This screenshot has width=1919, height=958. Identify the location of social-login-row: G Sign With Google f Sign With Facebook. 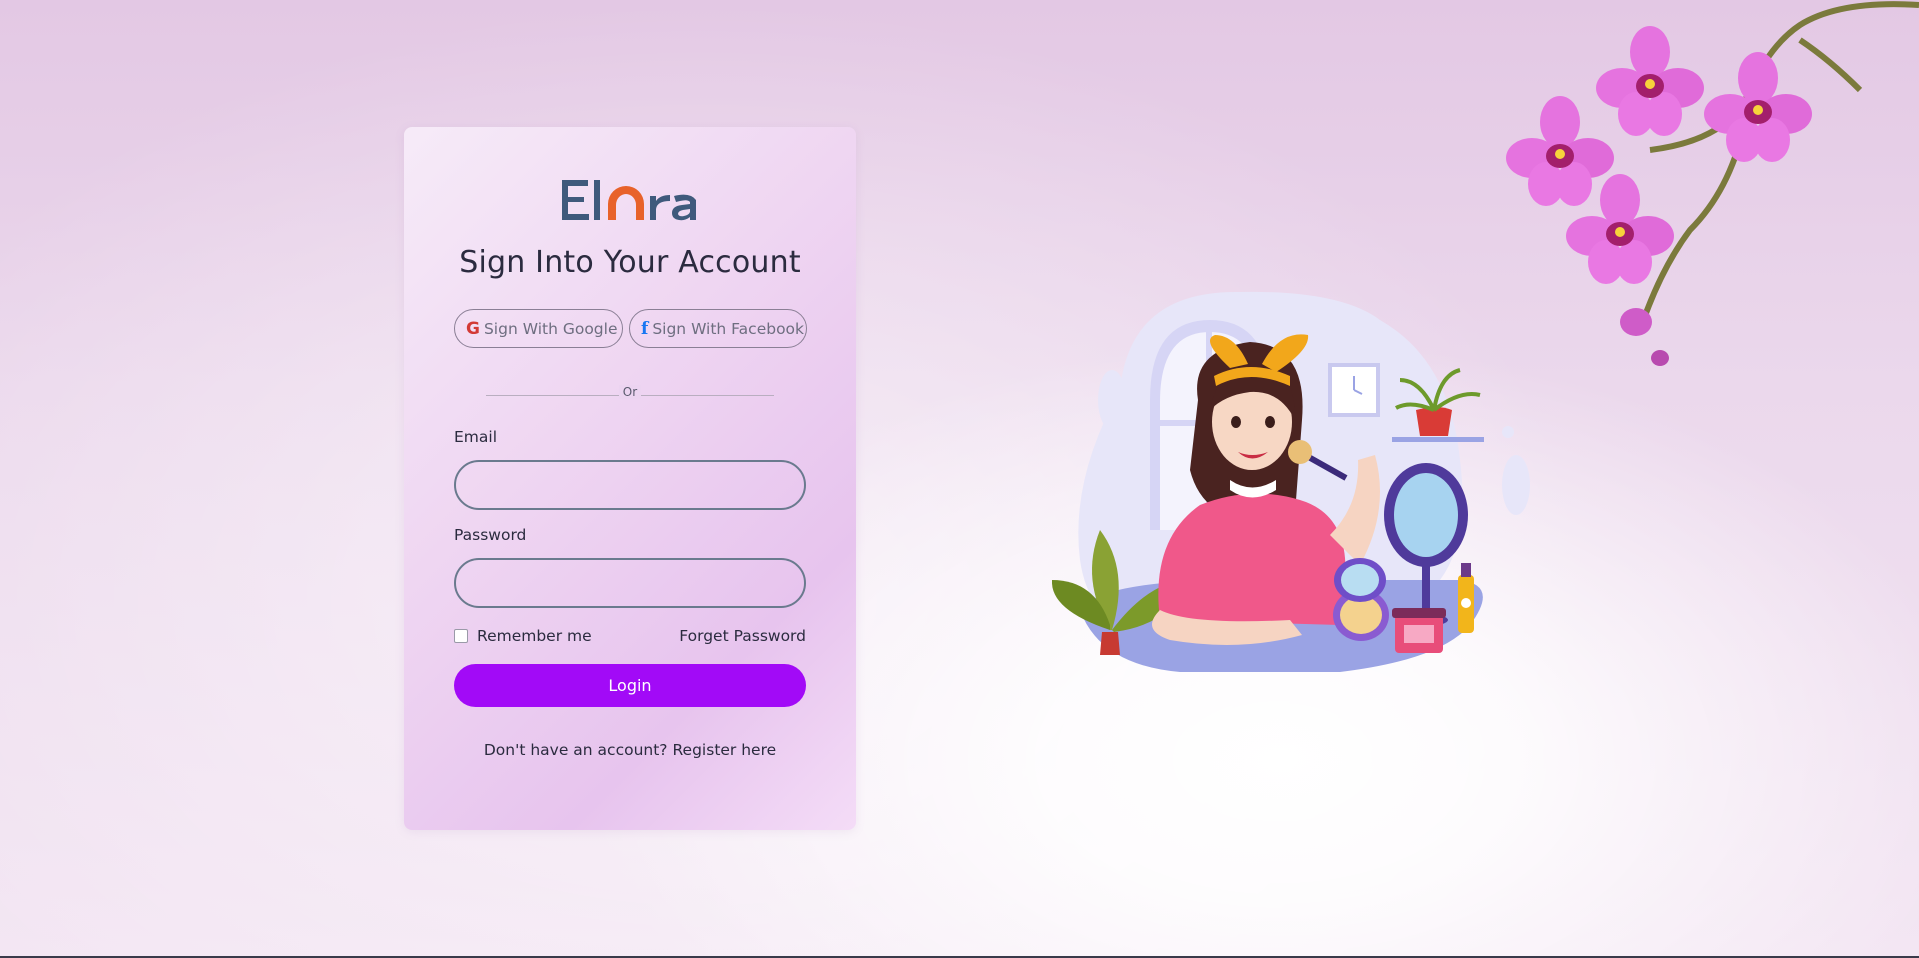
(630, 328).